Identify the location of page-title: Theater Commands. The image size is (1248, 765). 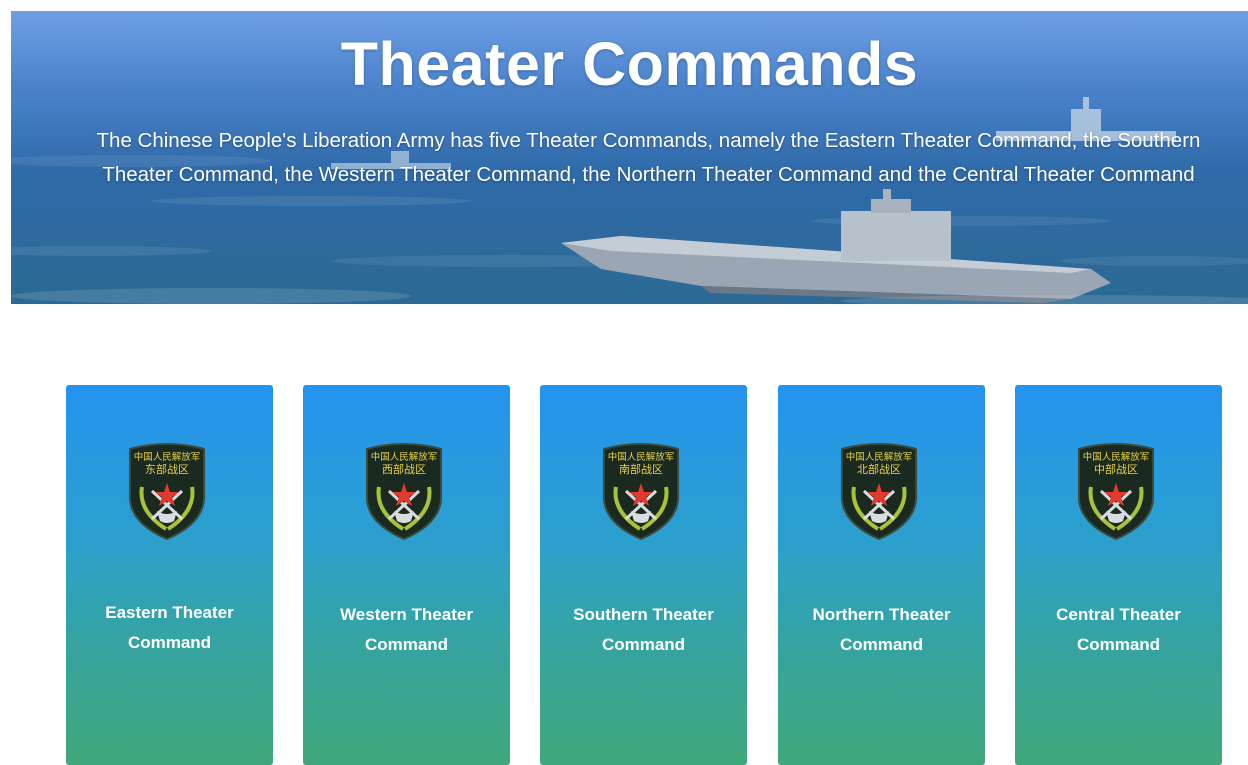
(629, 64).